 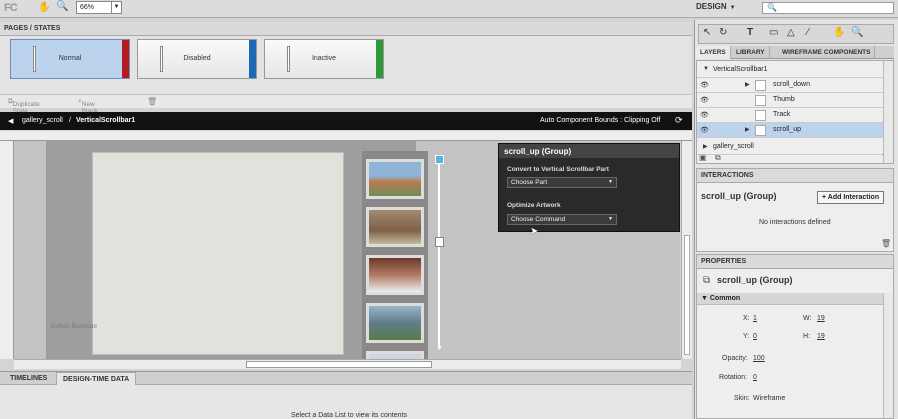 I want to click on layer-name: Track, so click(x=782, y=114).